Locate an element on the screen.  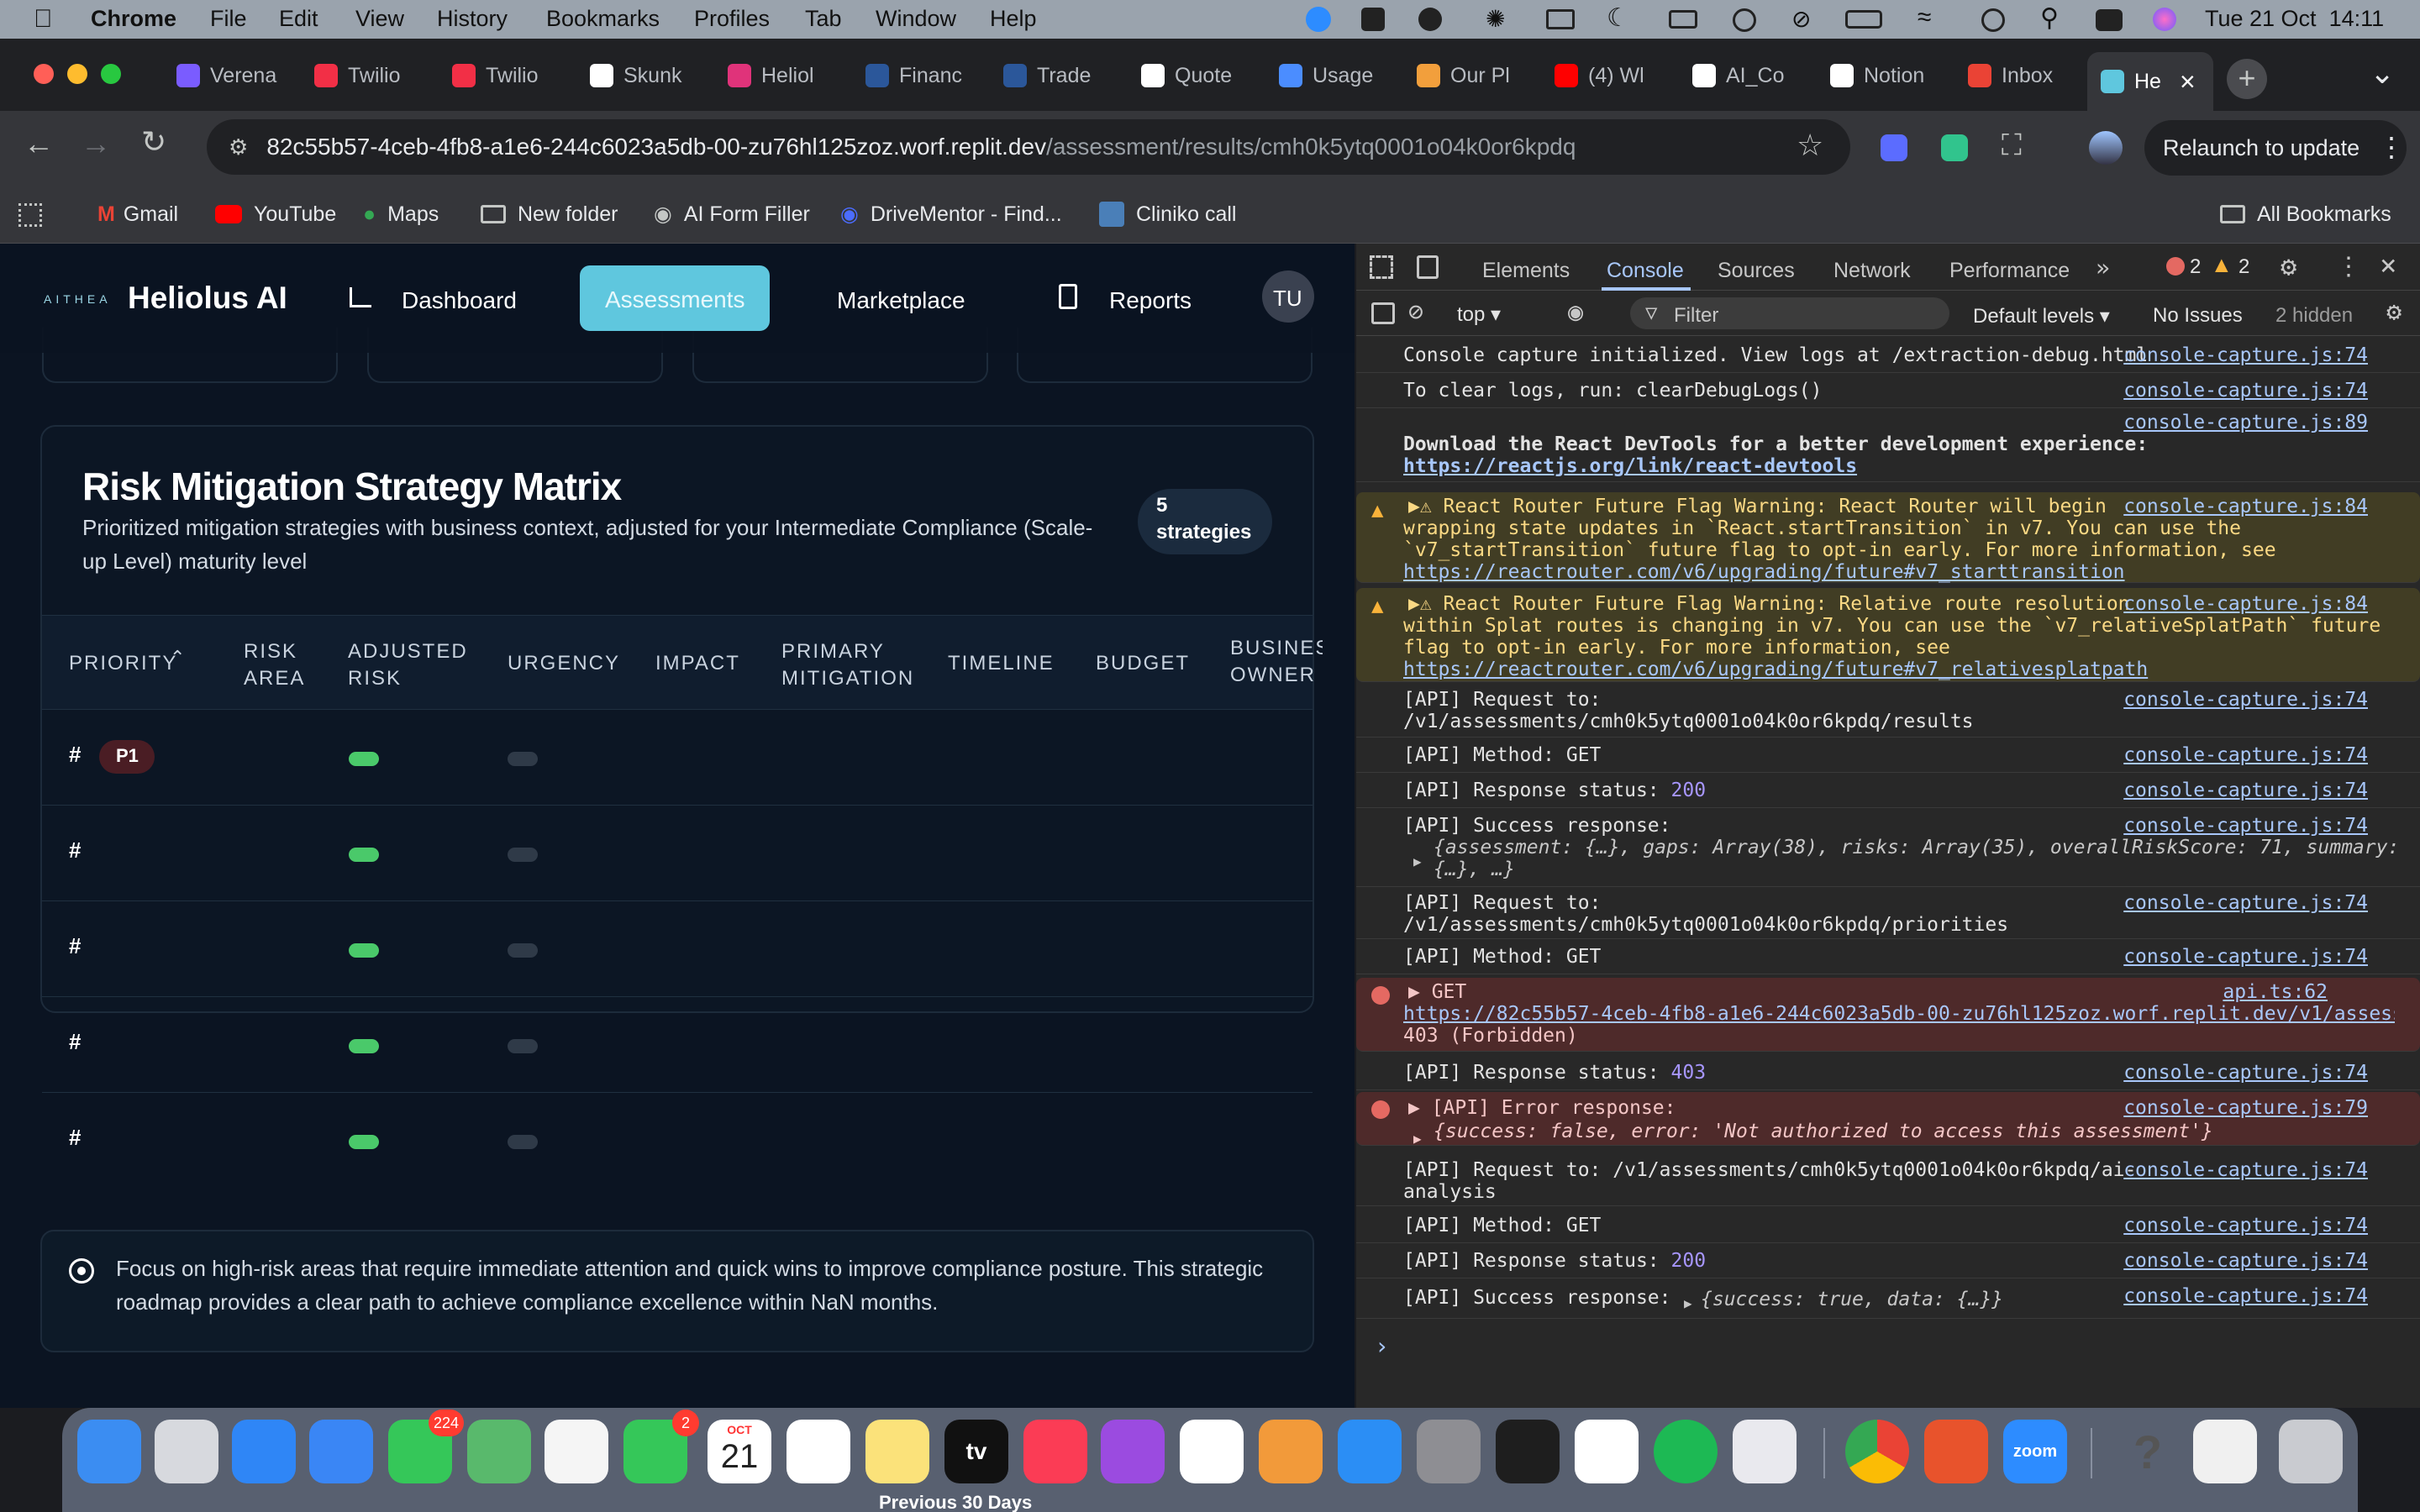
clock-icon is located at coordinates (1993, 20).